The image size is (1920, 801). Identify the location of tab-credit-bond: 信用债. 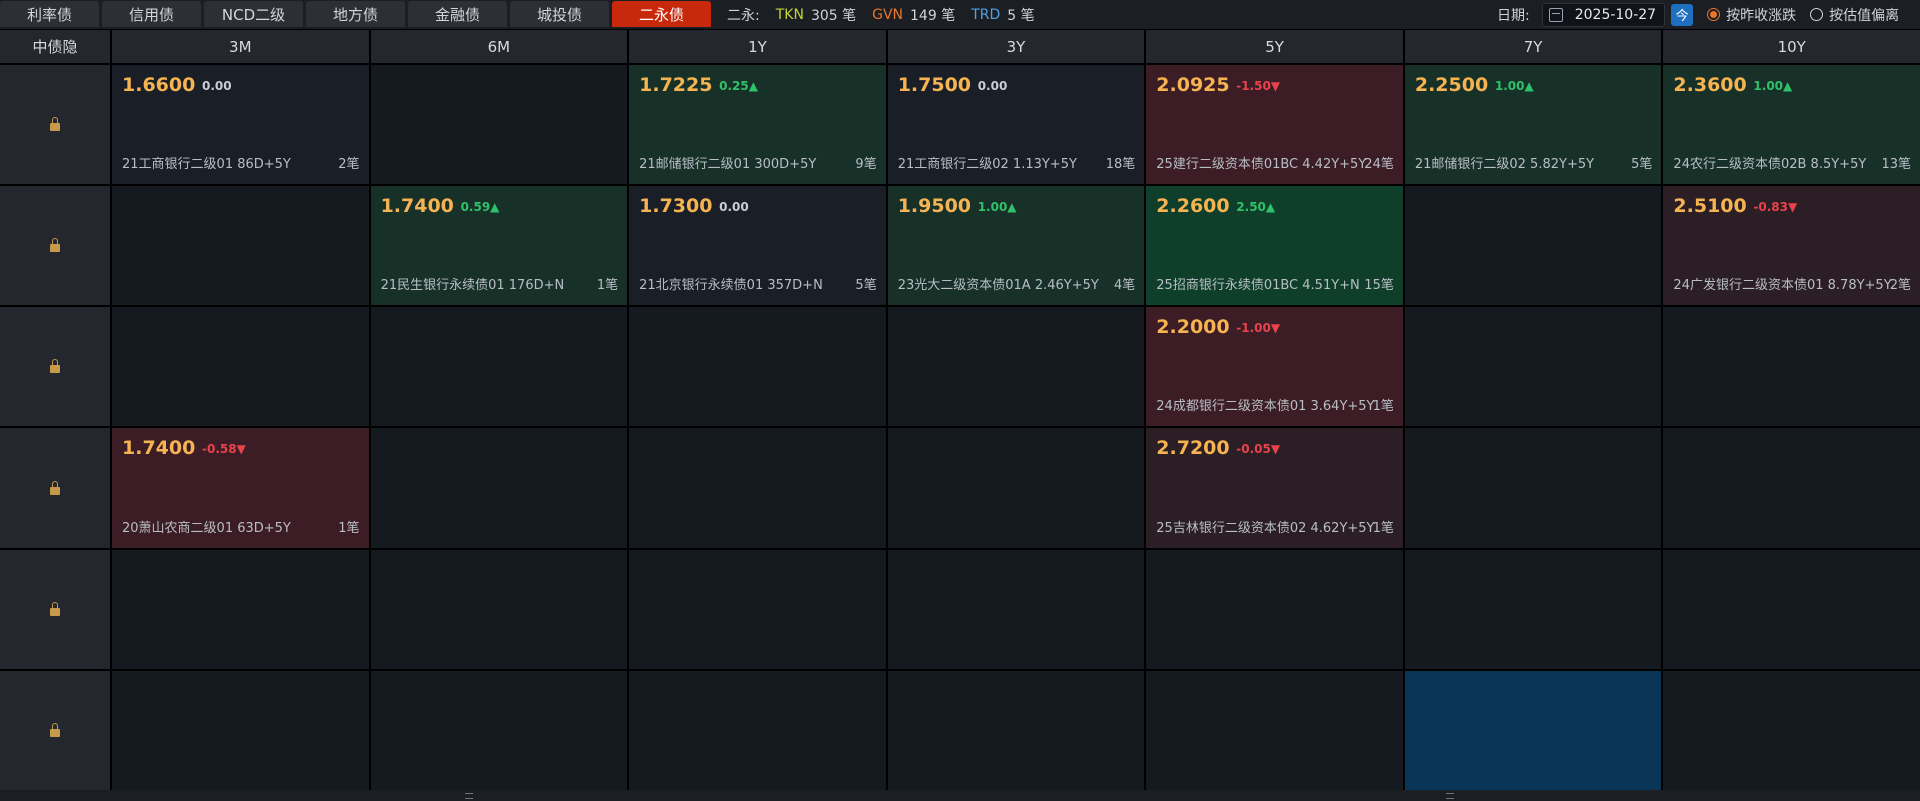
(151, 14).